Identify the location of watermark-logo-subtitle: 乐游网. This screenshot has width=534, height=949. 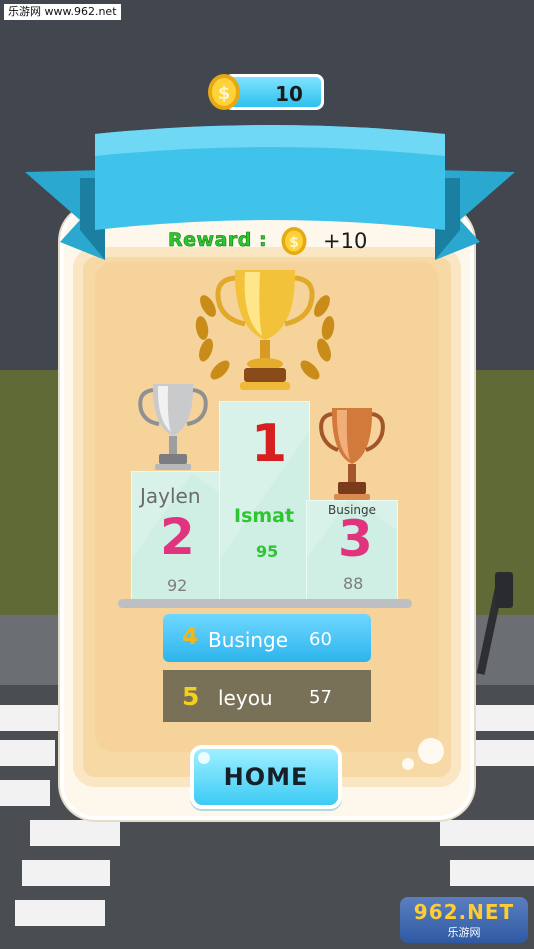
(464, 932).